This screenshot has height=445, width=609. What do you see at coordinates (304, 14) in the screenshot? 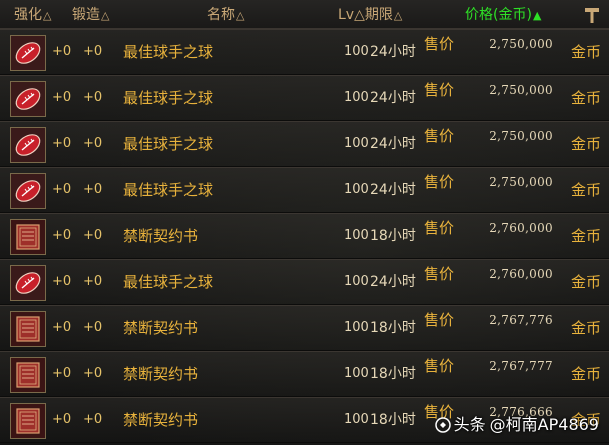
I see `table-header: 强化△ 锻造△ 名称△ Lv△期限△ 价格(金币)▲` at bounding box center [304, 14].